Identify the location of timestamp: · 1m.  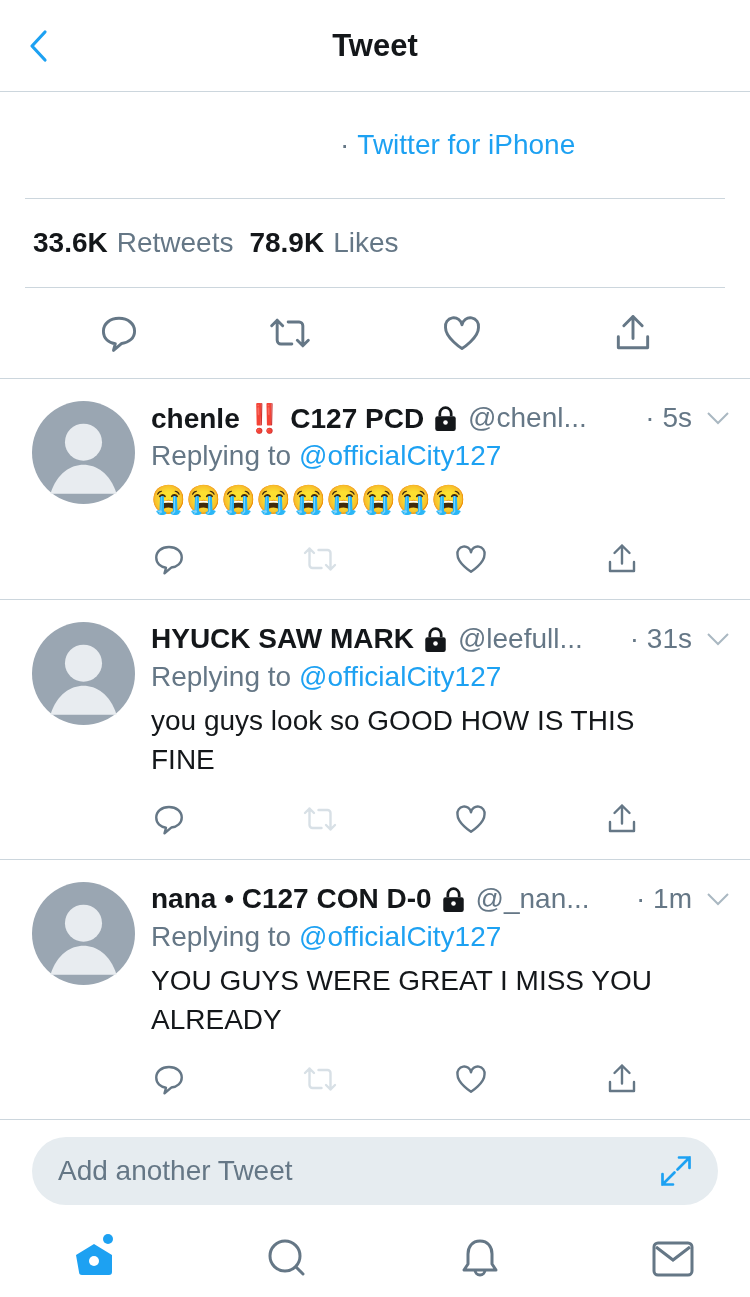
(664, 899).